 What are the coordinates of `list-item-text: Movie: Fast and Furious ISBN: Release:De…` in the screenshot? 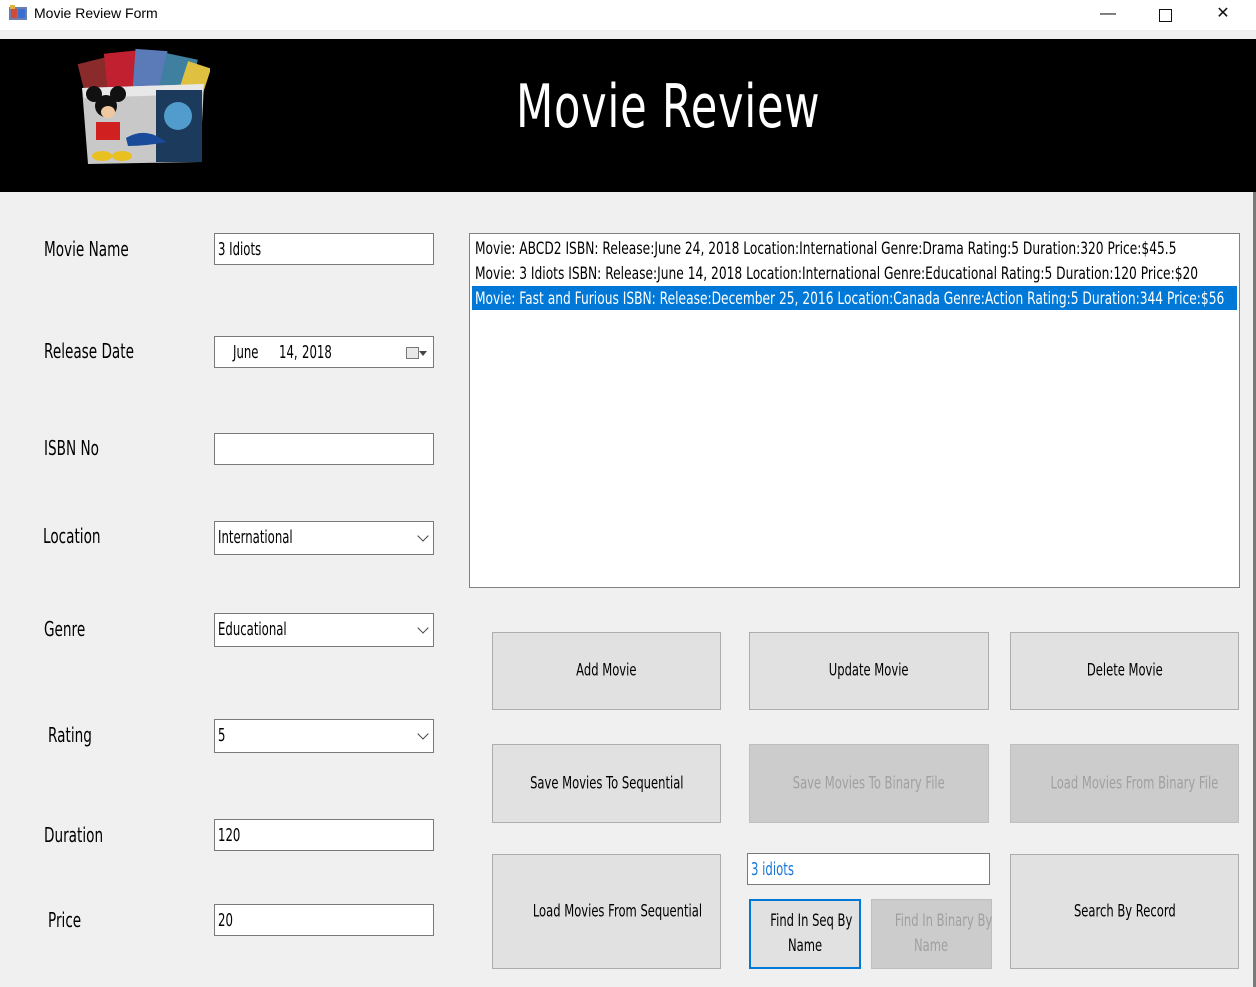 It's located at (850, 299).